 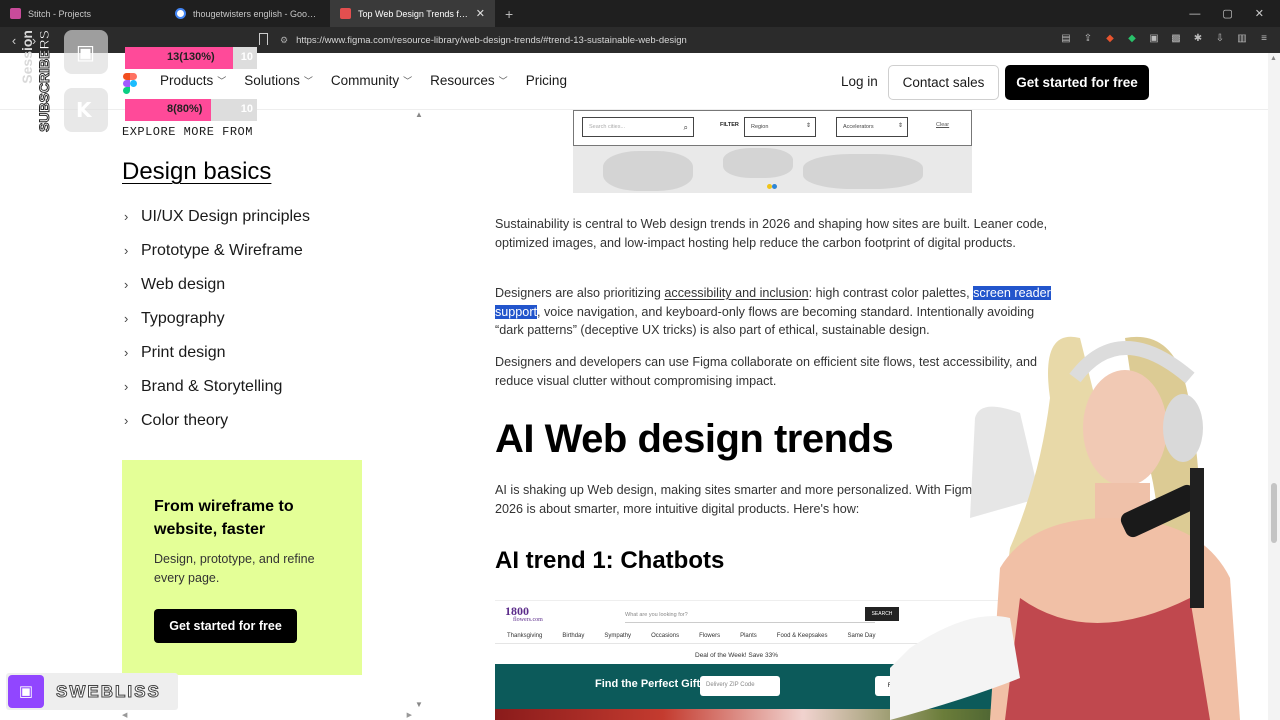 What do you see at coordinates (685, 127) in the screenshot?
I see `search-icon: ⌕` at bounding box center [685, 127].